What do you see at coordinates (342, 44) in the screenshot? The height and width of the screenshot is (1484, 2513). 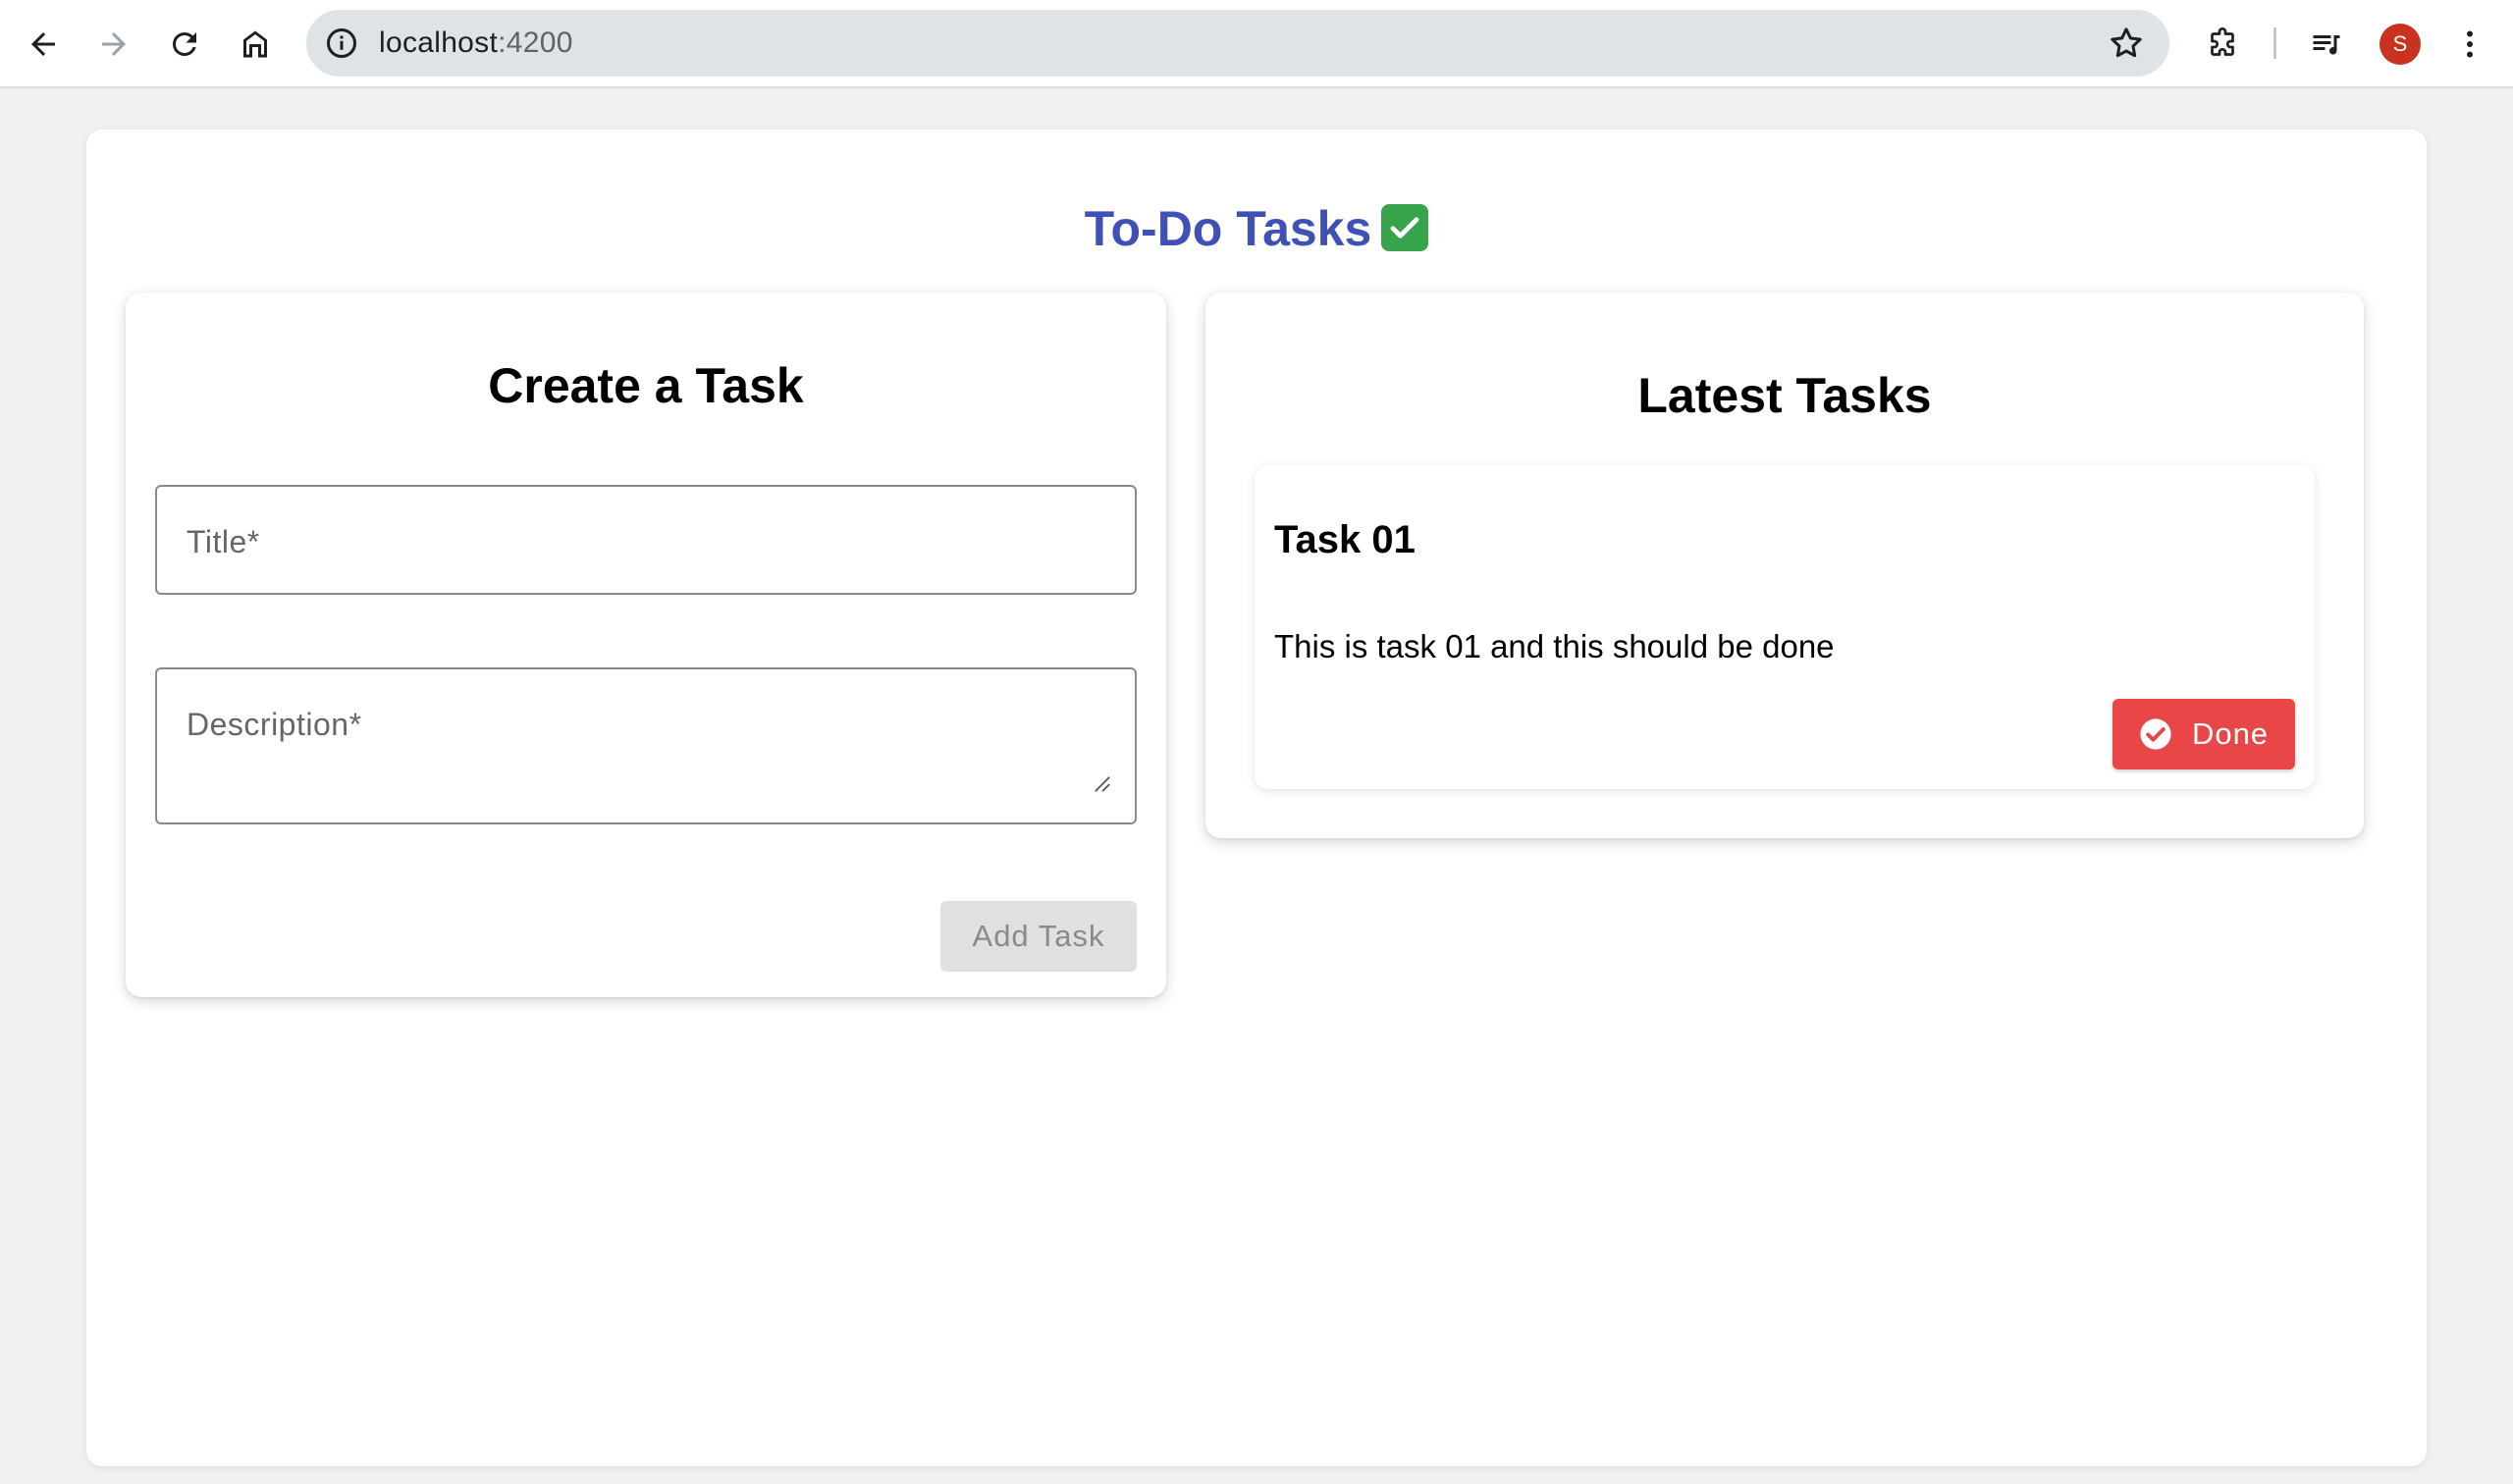 I see `site-info-icon` at bounding box center [342, 44].